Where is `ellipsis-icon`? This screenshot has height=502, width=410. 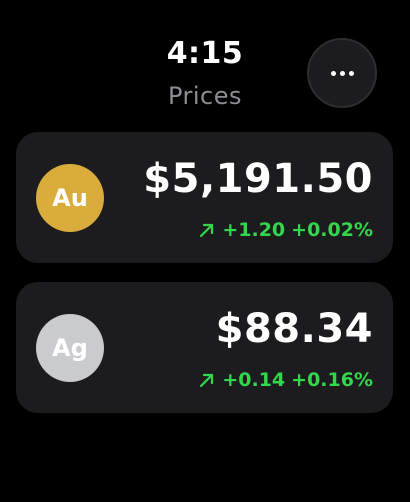 ellipsis-icon is located at coordinates (342, 73).